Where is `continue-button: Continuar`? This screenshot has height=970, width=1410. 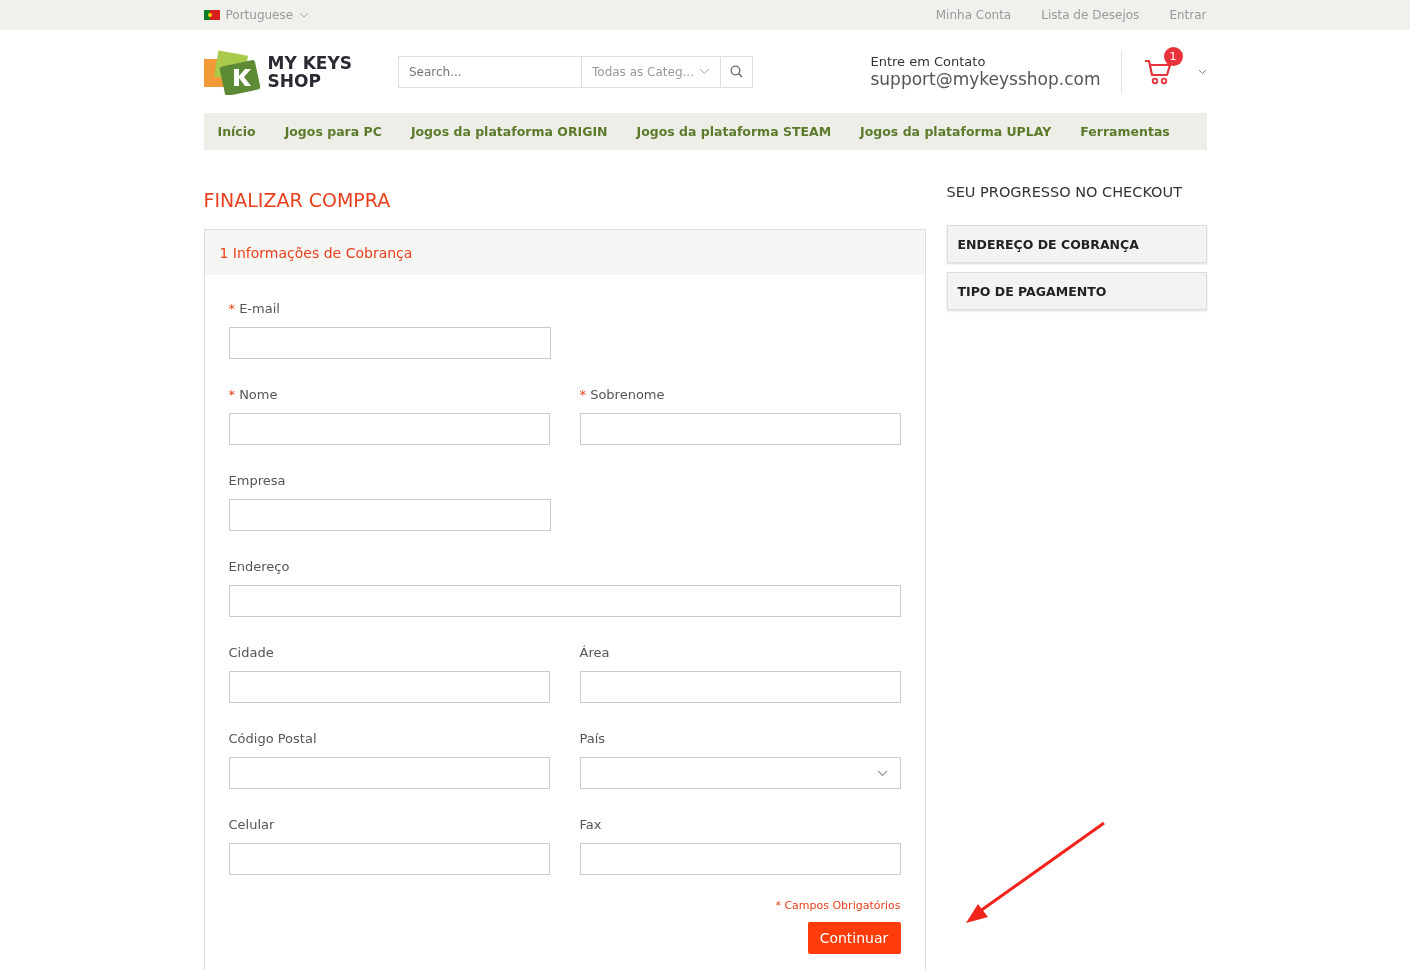 continue-button: Continuar is located at coordinates (854, 938).